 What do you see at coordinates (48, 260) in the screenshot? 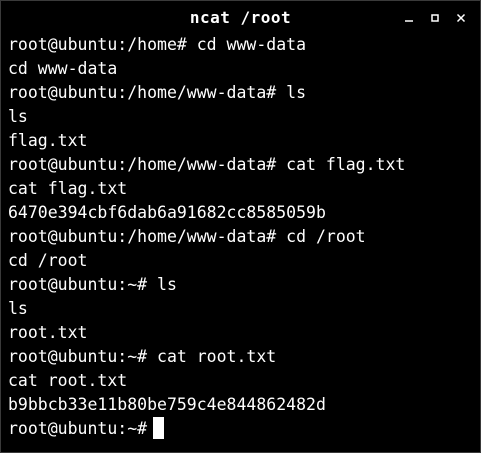
I see `terminal-line: cd /root` at bounding box center [48, 260].